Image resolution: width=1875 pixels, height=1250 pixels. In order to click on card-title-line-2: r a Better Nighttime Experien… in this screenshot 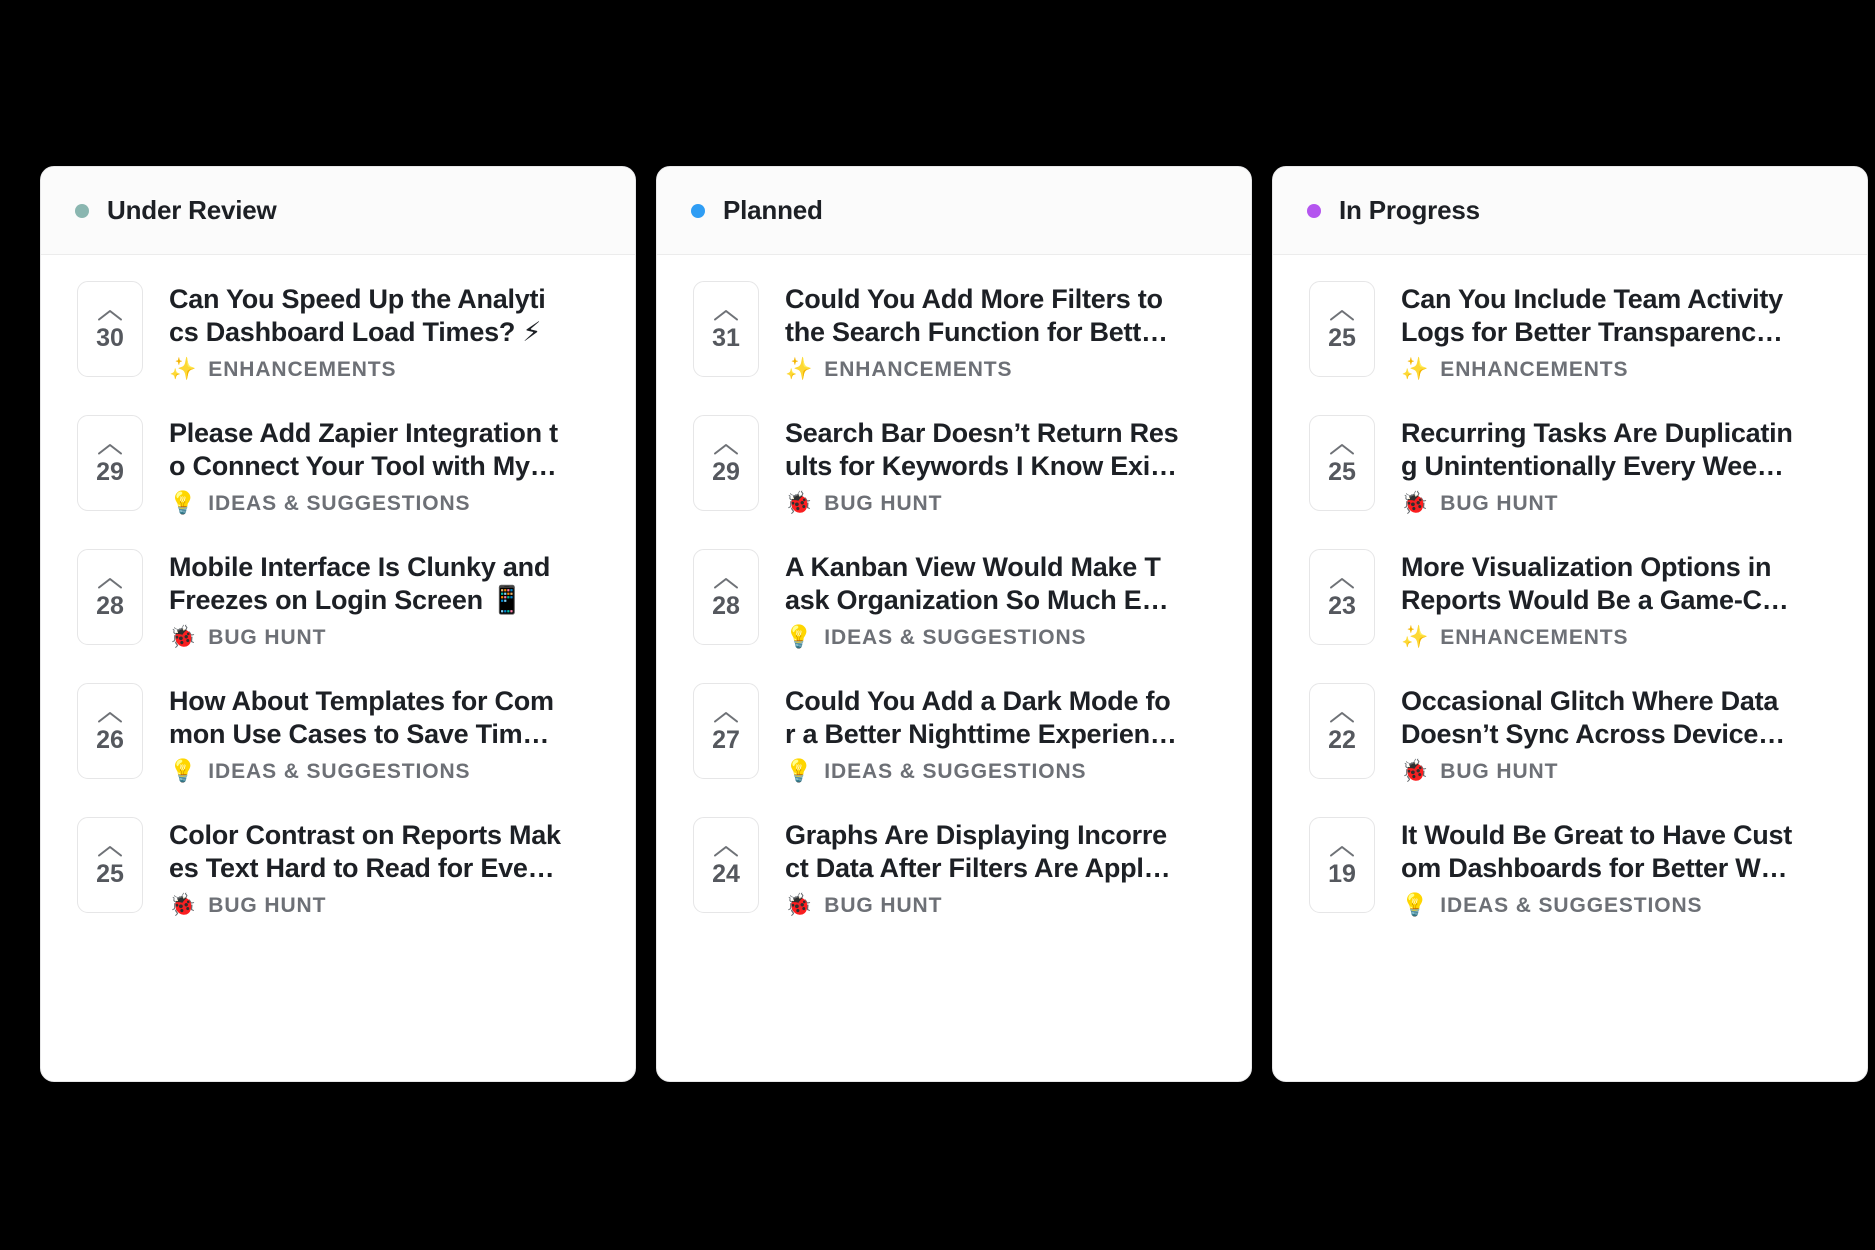, I will do `click(981, 733)`.